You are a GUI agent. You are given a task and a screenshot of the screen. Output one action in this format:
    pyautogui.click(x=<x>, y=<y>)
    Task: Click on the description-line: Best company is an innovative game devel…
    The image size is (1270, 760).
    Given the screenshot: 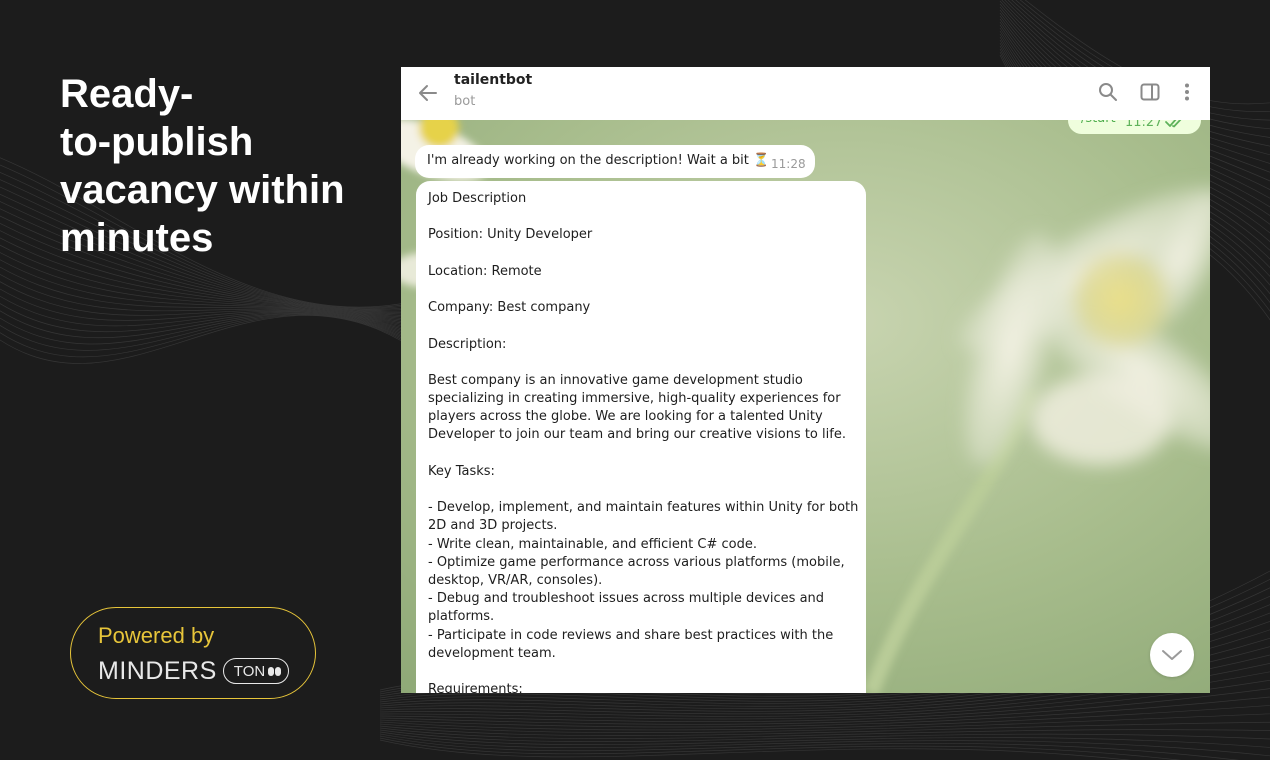 What is the action you would take?
    pyautogui.click(x=615, y=380)
    